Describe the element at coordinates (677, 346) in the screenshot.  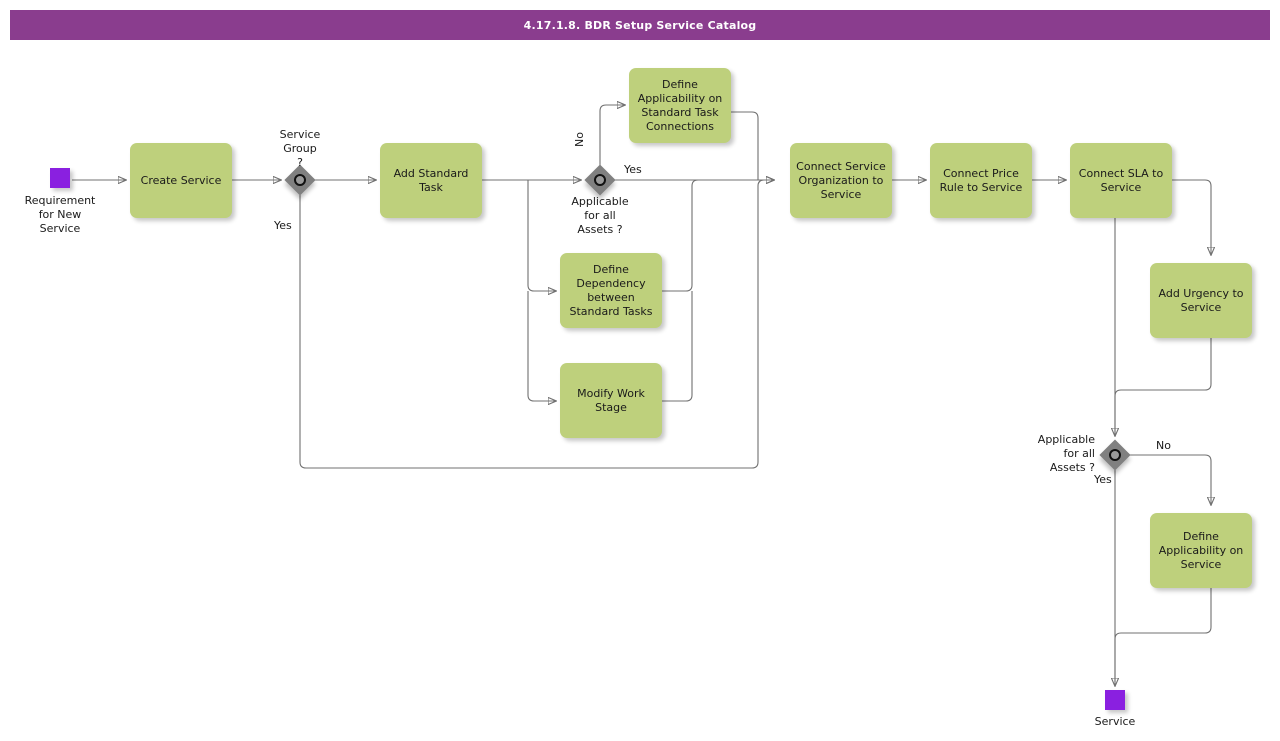
I see `edge-modify-work-stage-to-merge` at that location.